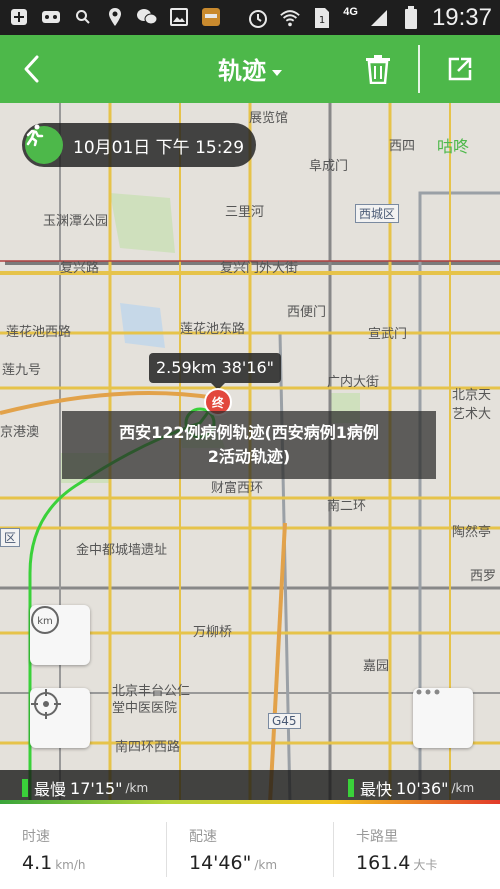  What do you see at coordinates (25, 788) in the screenshot?
I see `slow-color-bar` at bounding box center [25, 788].